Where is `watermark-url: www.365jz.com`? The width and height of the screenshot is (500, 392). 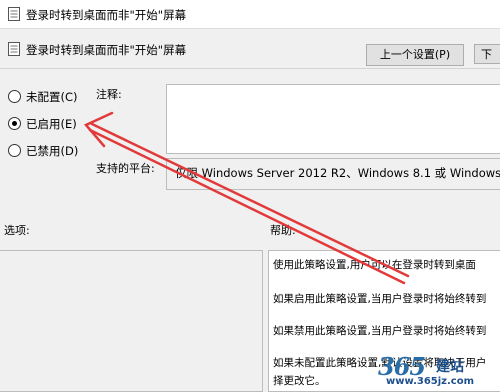 watermark-url: www.365jz.com is located at coordinates (430, 381).